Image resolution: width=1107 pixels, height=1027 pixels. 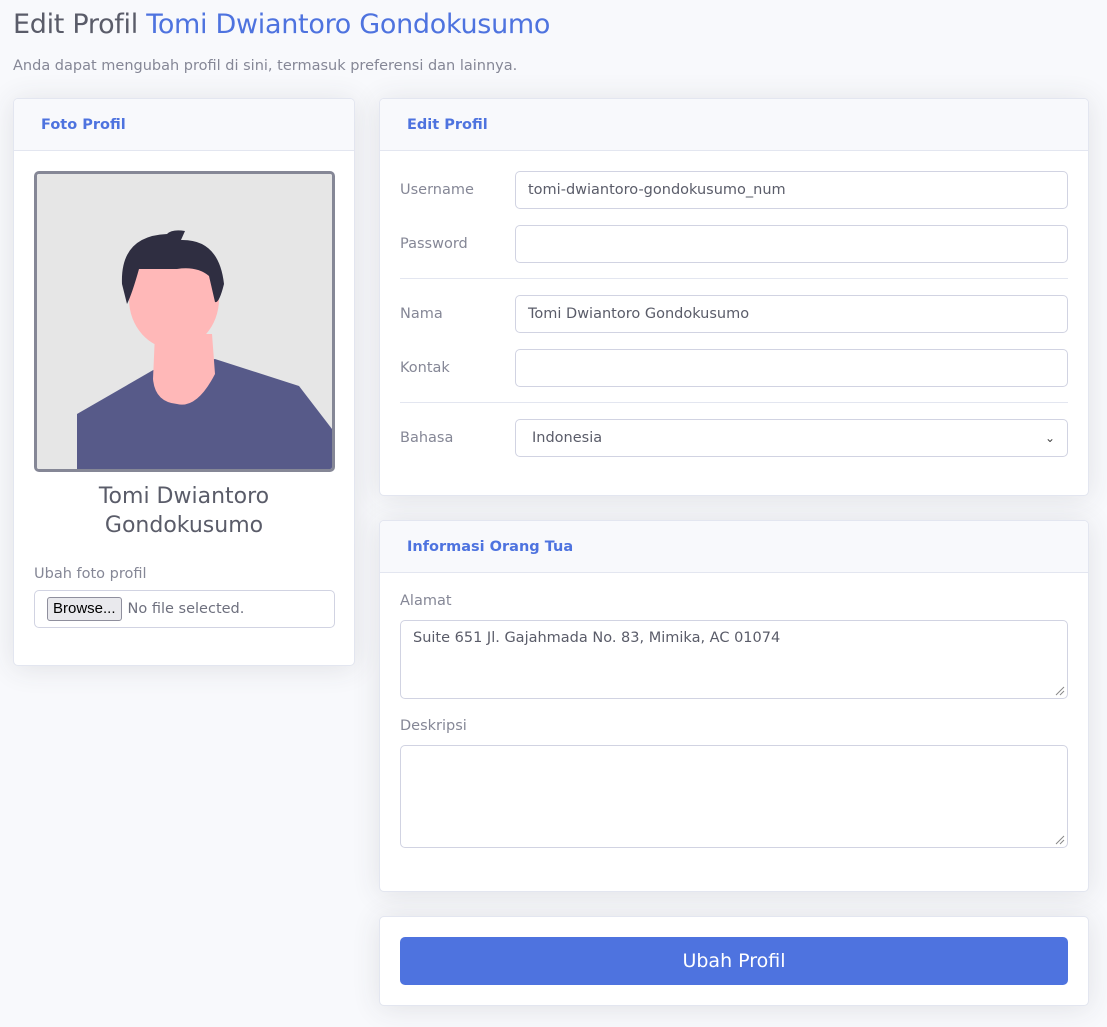 I want to click on password-input, so click(x=791, y=244).